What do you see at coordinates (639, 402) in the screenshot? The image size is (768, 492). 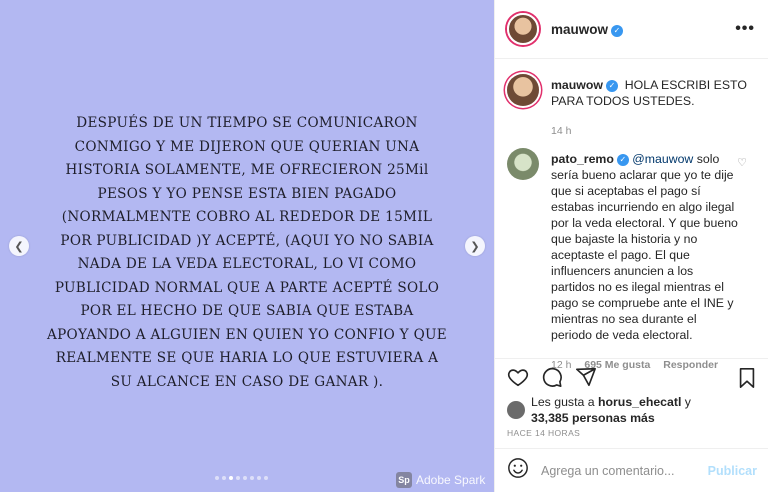 I see `likes-user: horus_ehecatl` at bounding box center [639, 402].